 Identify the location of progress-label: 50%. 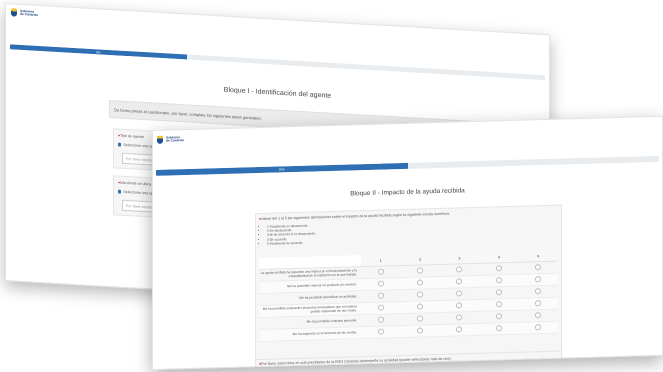
(281, 169).